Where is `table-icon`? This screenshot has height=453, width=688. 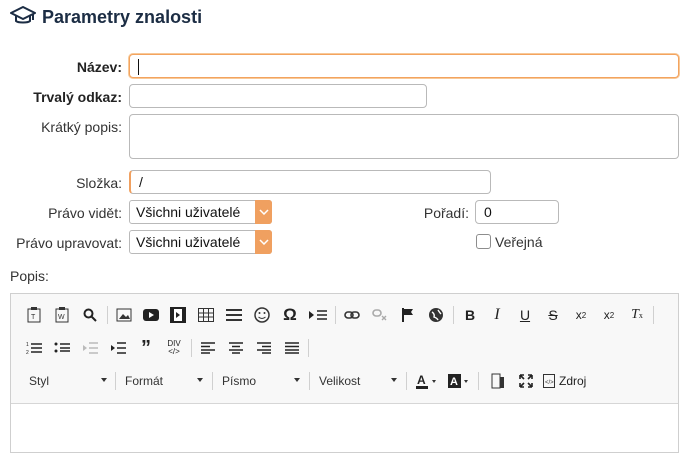 table-icon is located at coordinates (206, 315).